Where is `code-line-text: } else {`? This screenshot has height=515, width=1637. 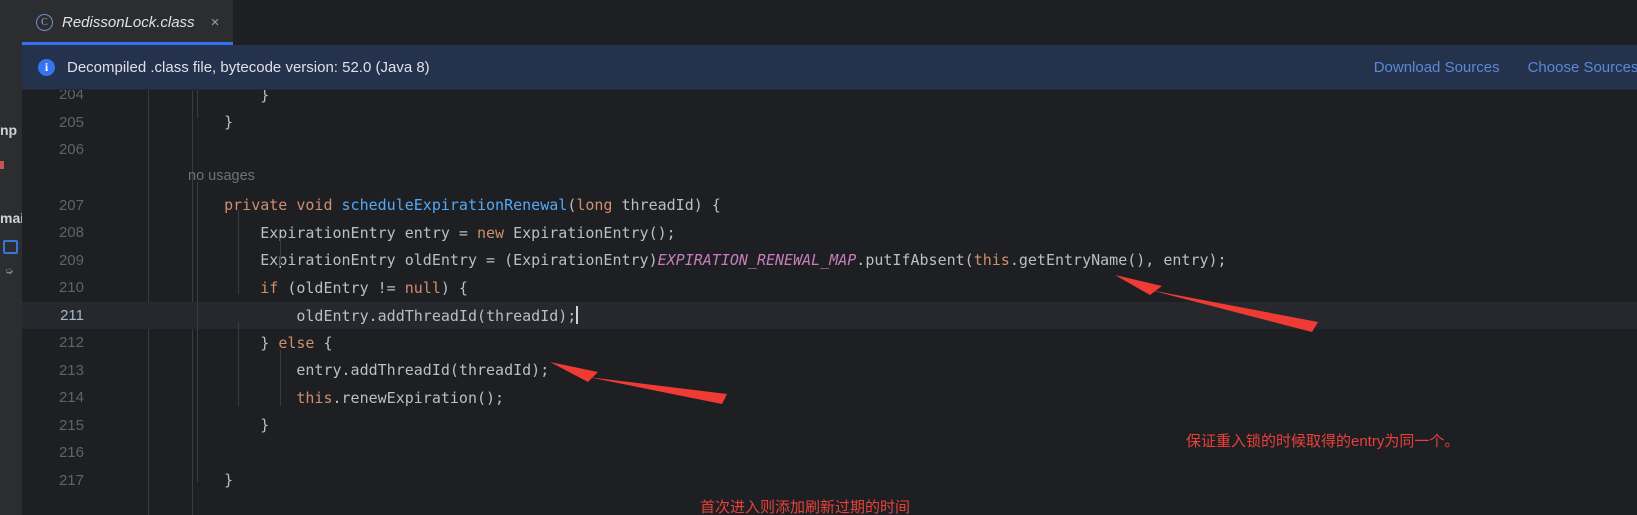 code-line-text: } else { is located at coordinates (260, 343).